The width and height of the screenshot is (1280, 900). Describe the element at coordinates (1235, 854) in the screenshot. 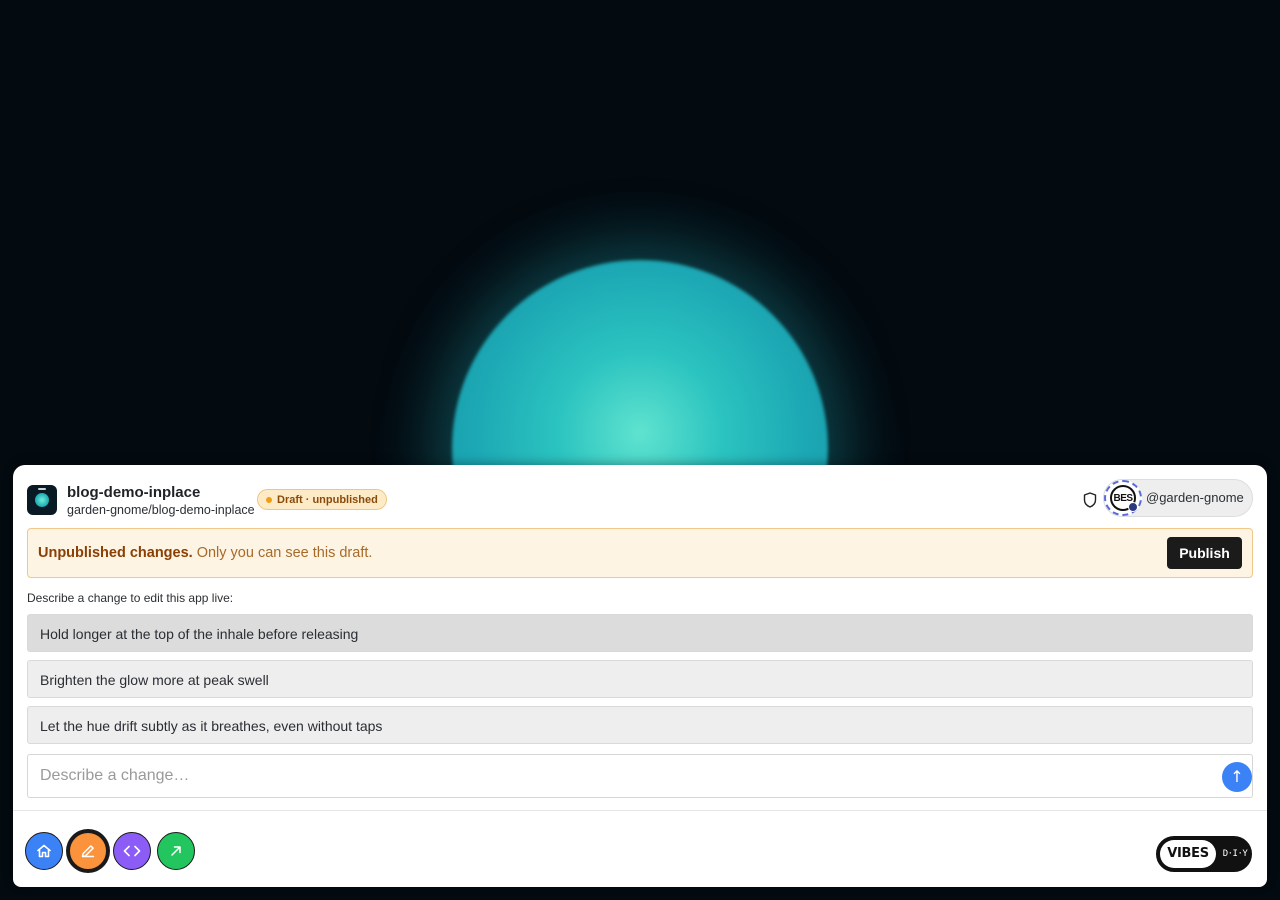

I see `vibes-logo-right: D·I·Y` at that location.